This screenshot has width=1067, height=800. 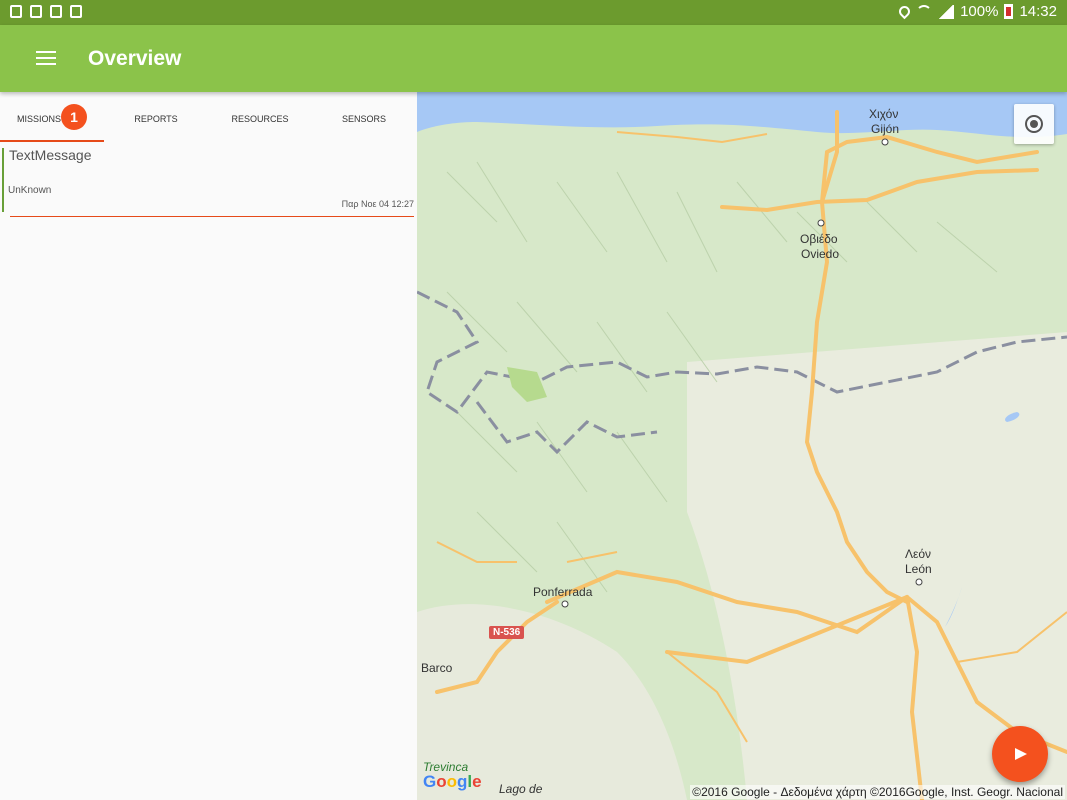 What do you see at coordinates (208, 182) in the screenshot?
I see `mission-card: TextMessage UnKnown Παρ Νοε 04 12:27` at bounding box center [208, 182].